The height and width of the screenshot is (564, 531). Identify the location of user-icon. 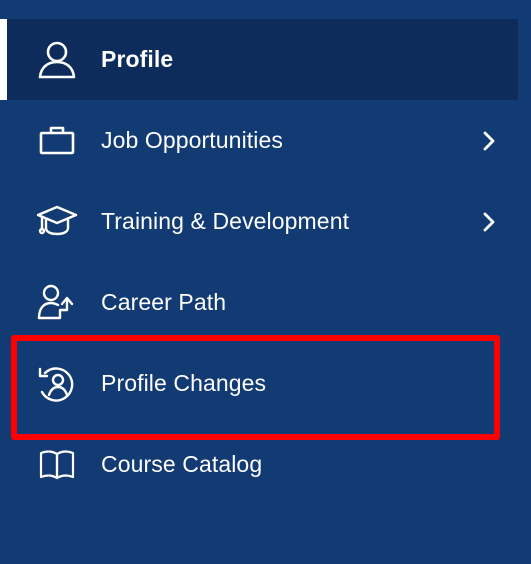
(57, 60).